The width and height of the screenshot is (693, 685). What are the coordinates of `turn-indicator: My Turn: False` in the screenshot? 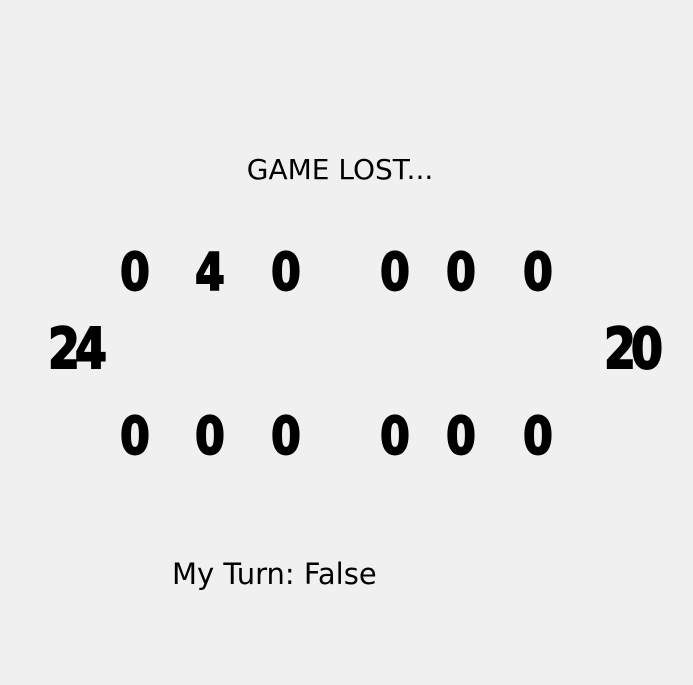 It's located at (274, 574).